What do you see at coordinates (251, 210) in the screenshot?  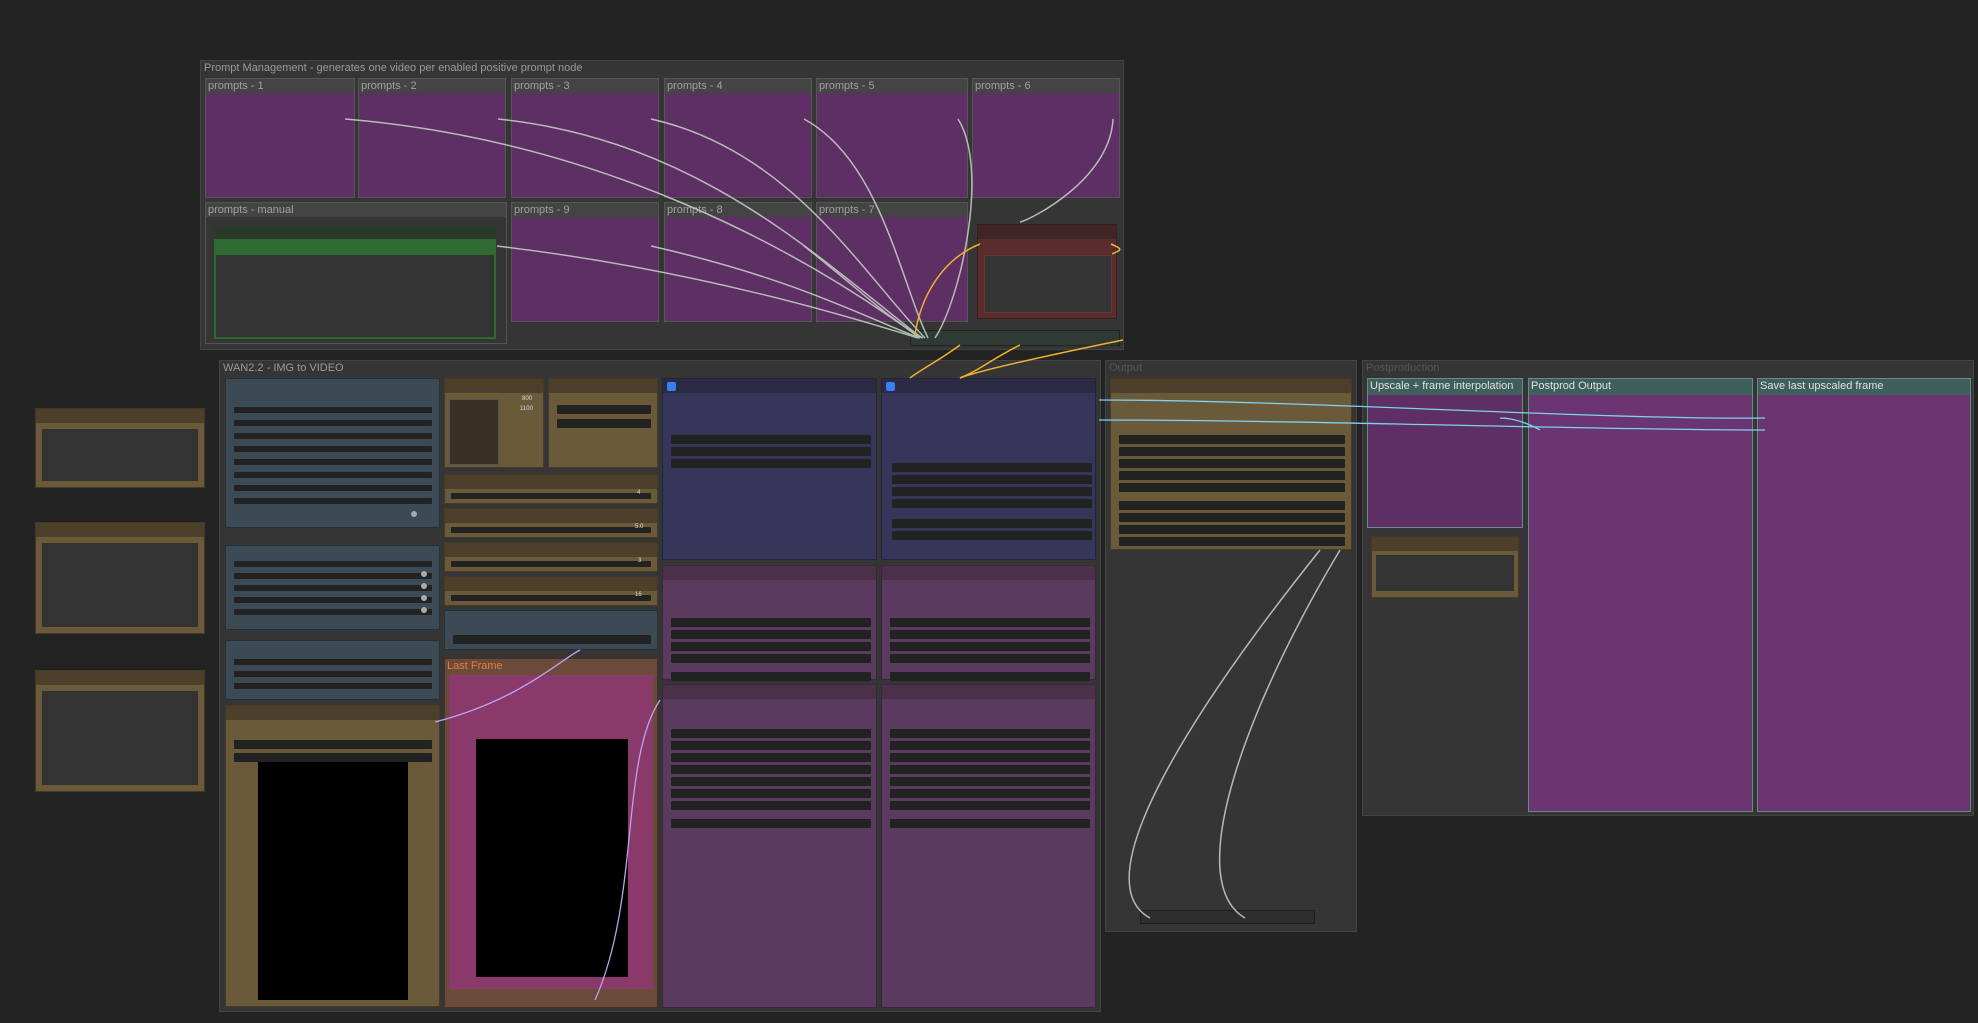 I see `node-title: prompts - manual` at bounding box center [251, 210].